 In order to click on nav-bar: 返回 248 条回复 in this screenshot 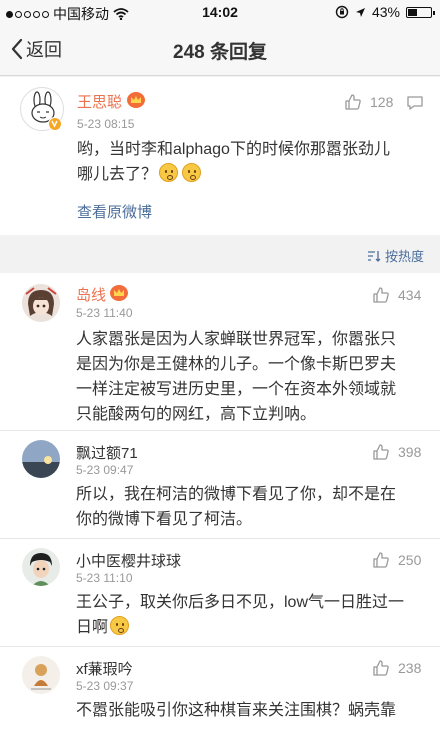, I will do `click(220, 50)`.